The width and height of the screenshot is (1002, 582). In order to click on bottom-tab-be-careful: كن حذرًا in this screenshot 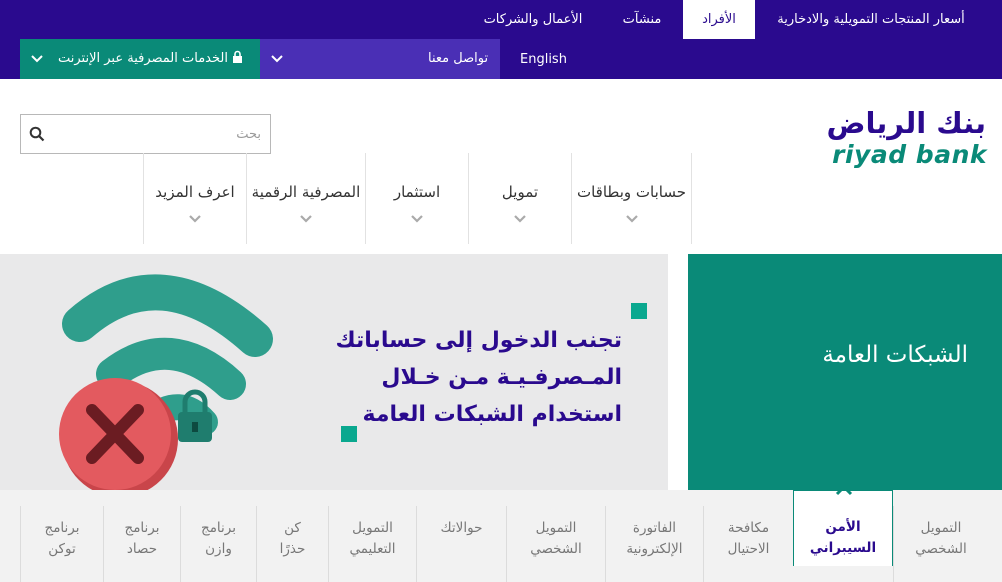, I will do `click(292, 544)`.